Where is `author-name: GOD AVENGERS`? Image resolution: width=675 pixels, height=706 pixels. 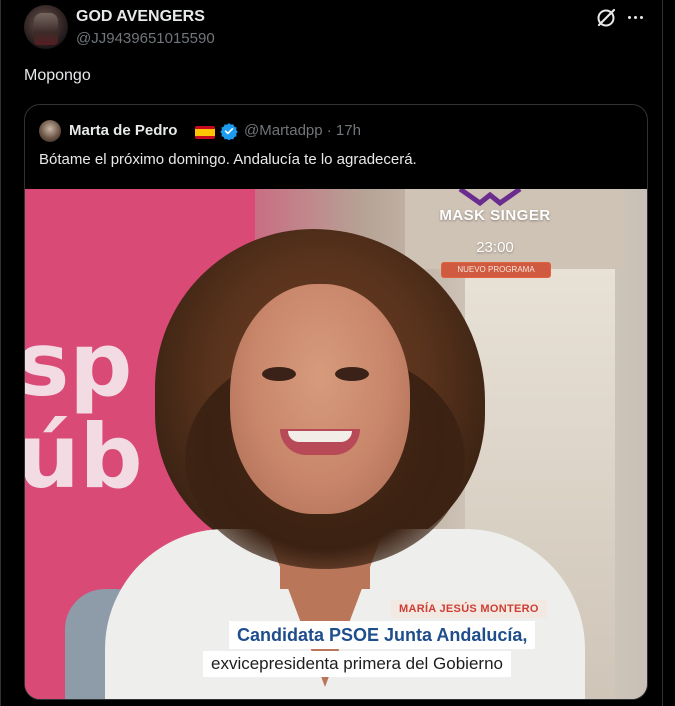
author-name: GOD AVENGERS is located at coordinates (140, 17).